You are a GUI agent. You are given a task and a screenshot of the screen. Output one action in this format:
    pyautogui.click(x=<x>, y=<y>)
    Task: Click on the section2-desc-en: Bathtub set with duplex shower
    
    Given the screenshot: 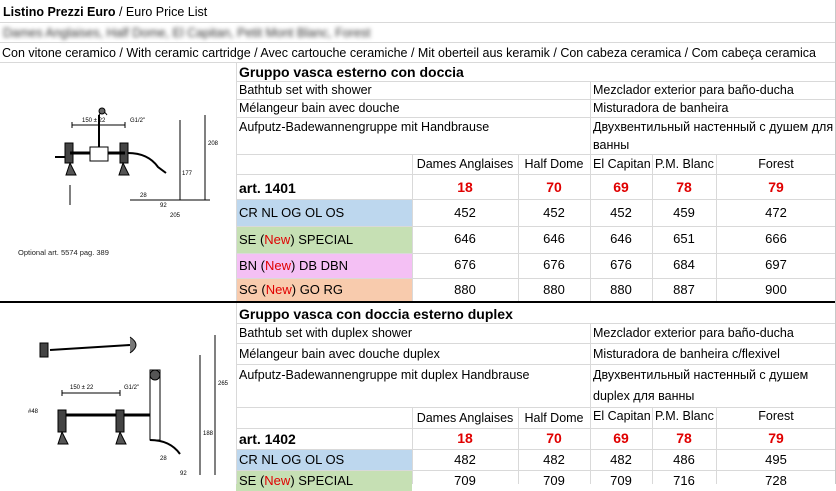 What is the action you would take?
    pyautogui.click(x=326, y=333)
    